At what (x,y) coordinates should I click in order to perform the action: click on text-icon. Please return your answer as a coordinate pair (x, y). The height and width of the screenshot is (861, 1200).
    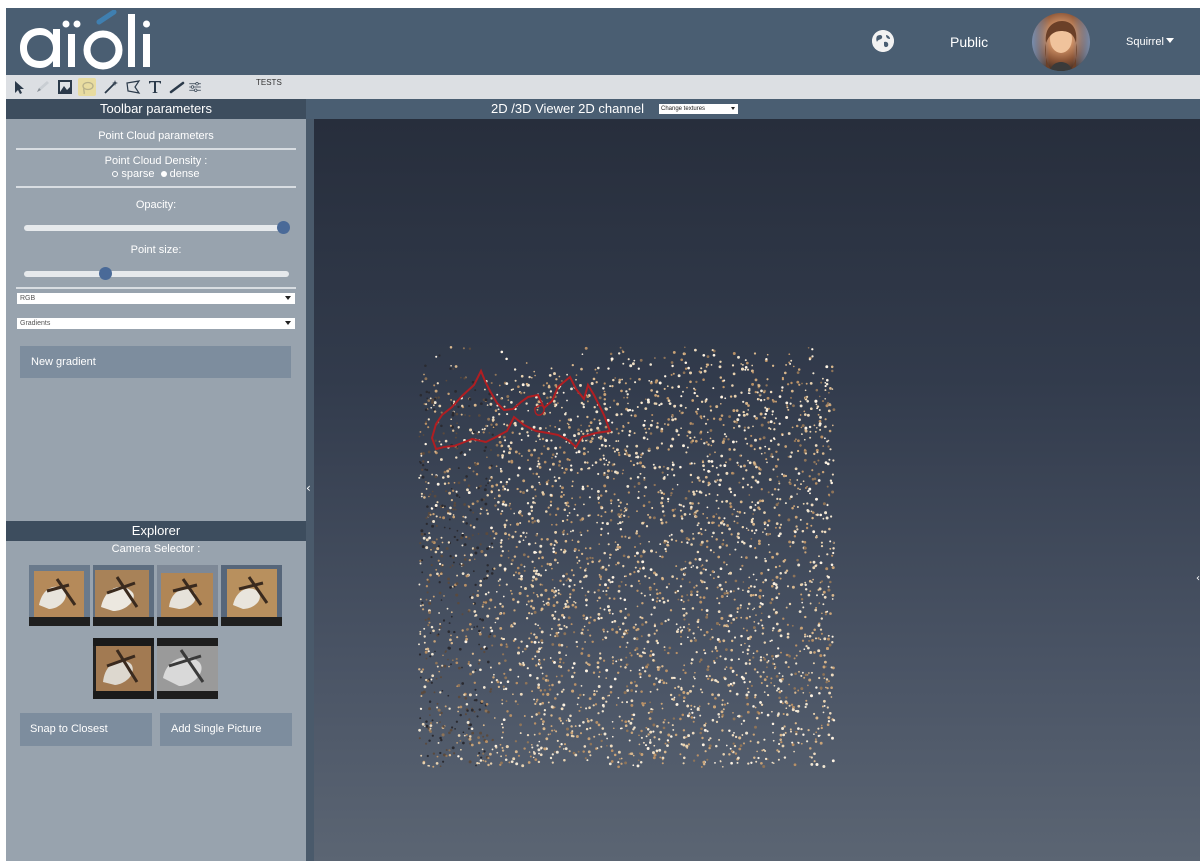
    Looking at the image, I should click on (155, 87).